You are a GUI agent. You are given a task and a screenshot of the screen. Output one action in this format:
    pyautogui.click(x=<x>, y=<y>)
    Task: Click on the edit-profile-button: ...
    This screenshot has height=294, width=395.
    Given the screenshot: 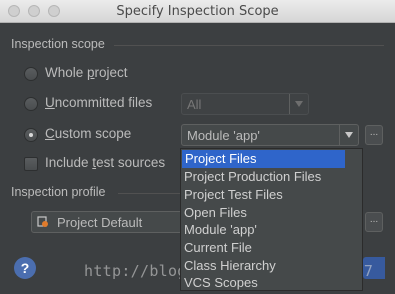 What is the action you would take?
    pyautogui.click(x=374, y=222)
    